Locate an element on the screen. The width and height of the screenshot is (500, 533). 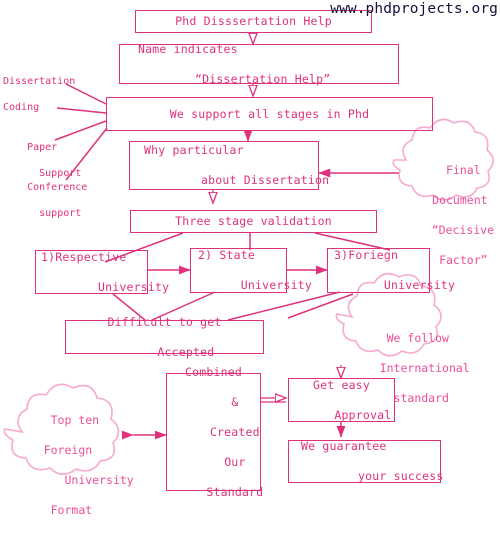
site-watermark: www.phdprojects.org is located at coordinates (414, 9).